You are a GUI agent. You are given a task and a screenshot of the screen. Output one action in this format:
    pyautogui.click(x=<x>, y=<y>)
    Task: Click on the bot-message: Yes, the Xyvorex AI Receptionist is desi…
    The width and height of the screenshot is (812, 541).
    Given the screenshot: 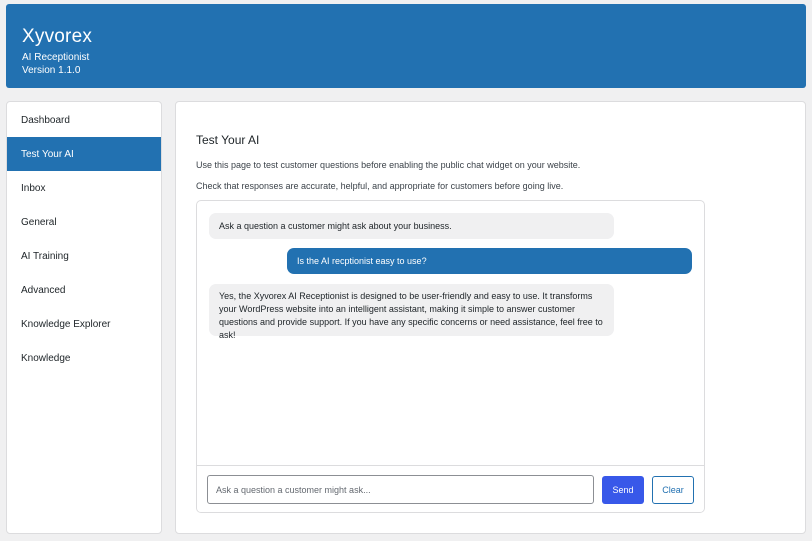 What is the action you would take?
    pyautogui.click(x=411, y=312)
    